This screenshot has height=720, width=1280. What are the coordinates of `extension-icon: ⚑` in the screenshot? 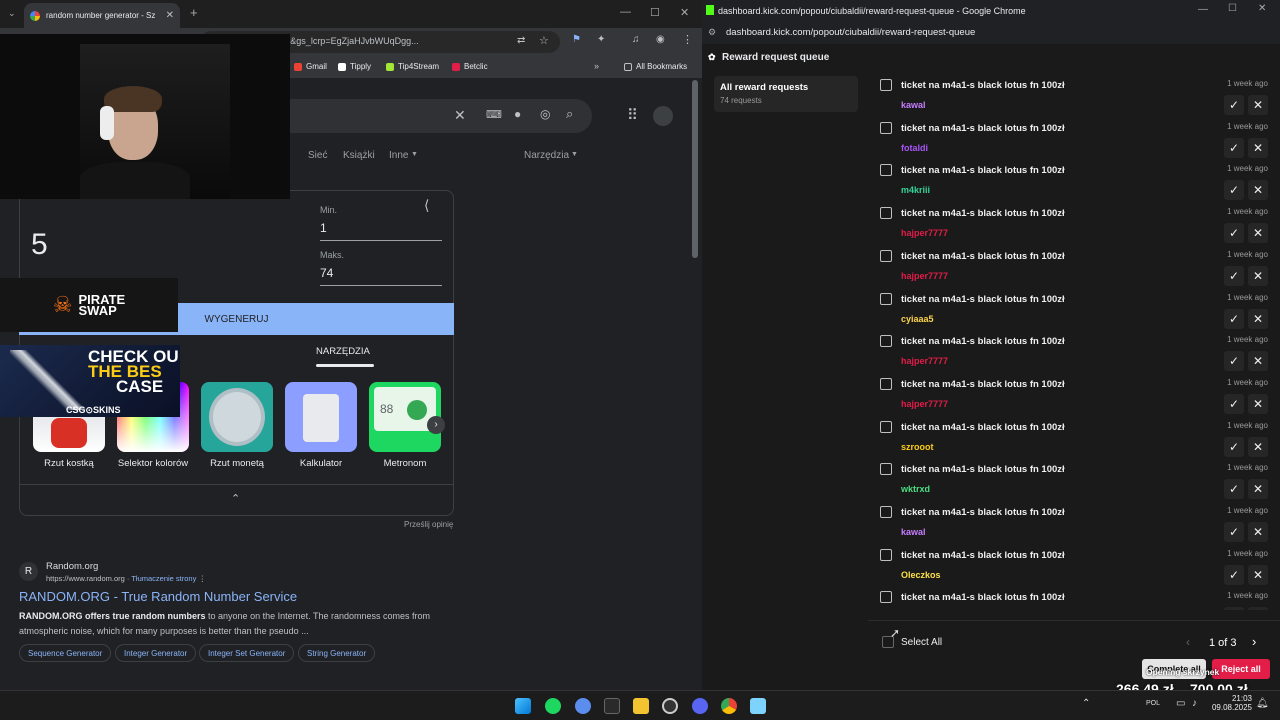 It's located at (576, 39).